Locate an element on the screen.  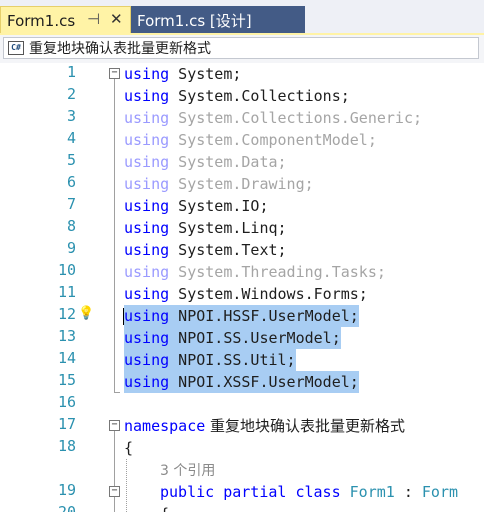
code-line-selected: using NPOI.SS.UserModel; is located at coordinates (232, 338).